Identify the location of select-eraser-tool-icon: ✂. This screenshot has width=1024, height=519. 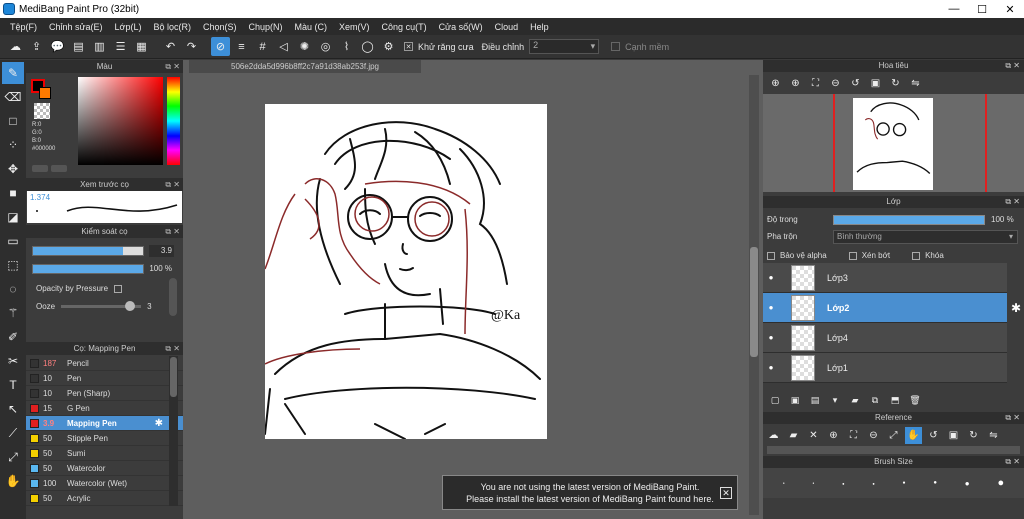
(13, 361).